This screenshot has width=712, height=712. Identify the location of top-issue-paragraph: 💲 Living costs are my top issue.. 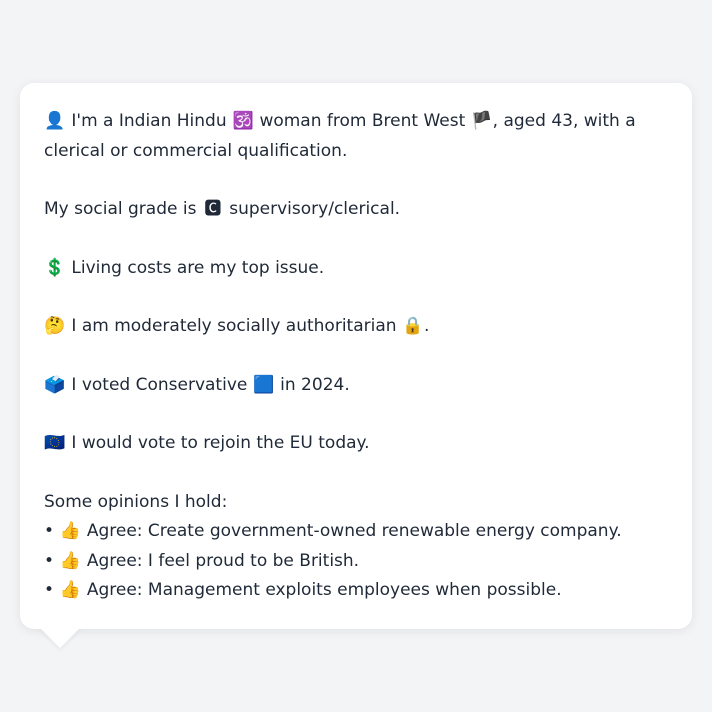
(358, 269).